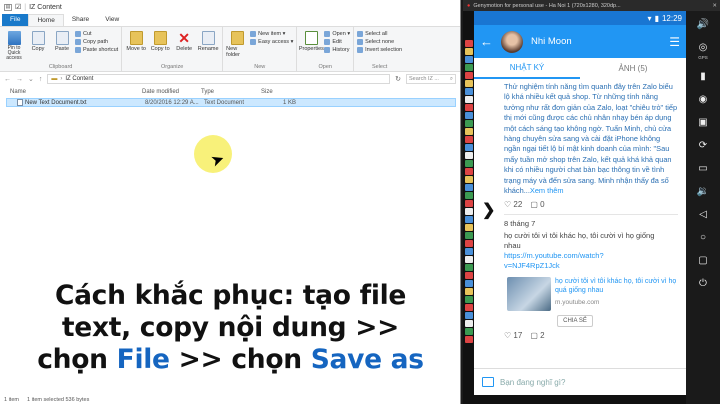 The height and width of the screenshot is (404, 720). What do you see at coordinates (14, 45) in the screenshot?
I see `pin-quick-access-button: Pin to Quick access` at bounding box center [14, 45].